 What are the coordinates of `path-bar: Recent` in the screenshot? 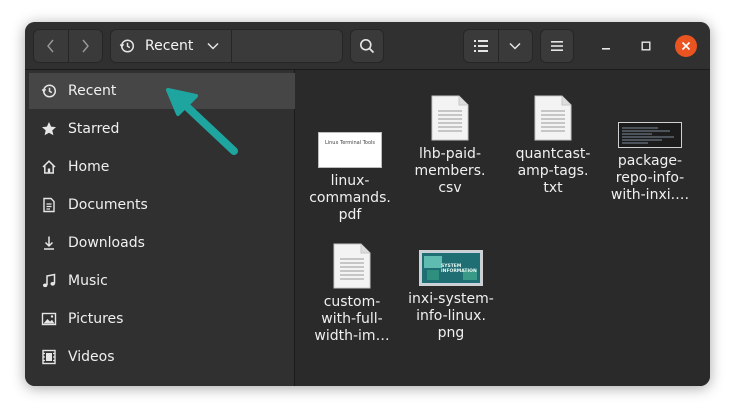 It's located at (226, 46).